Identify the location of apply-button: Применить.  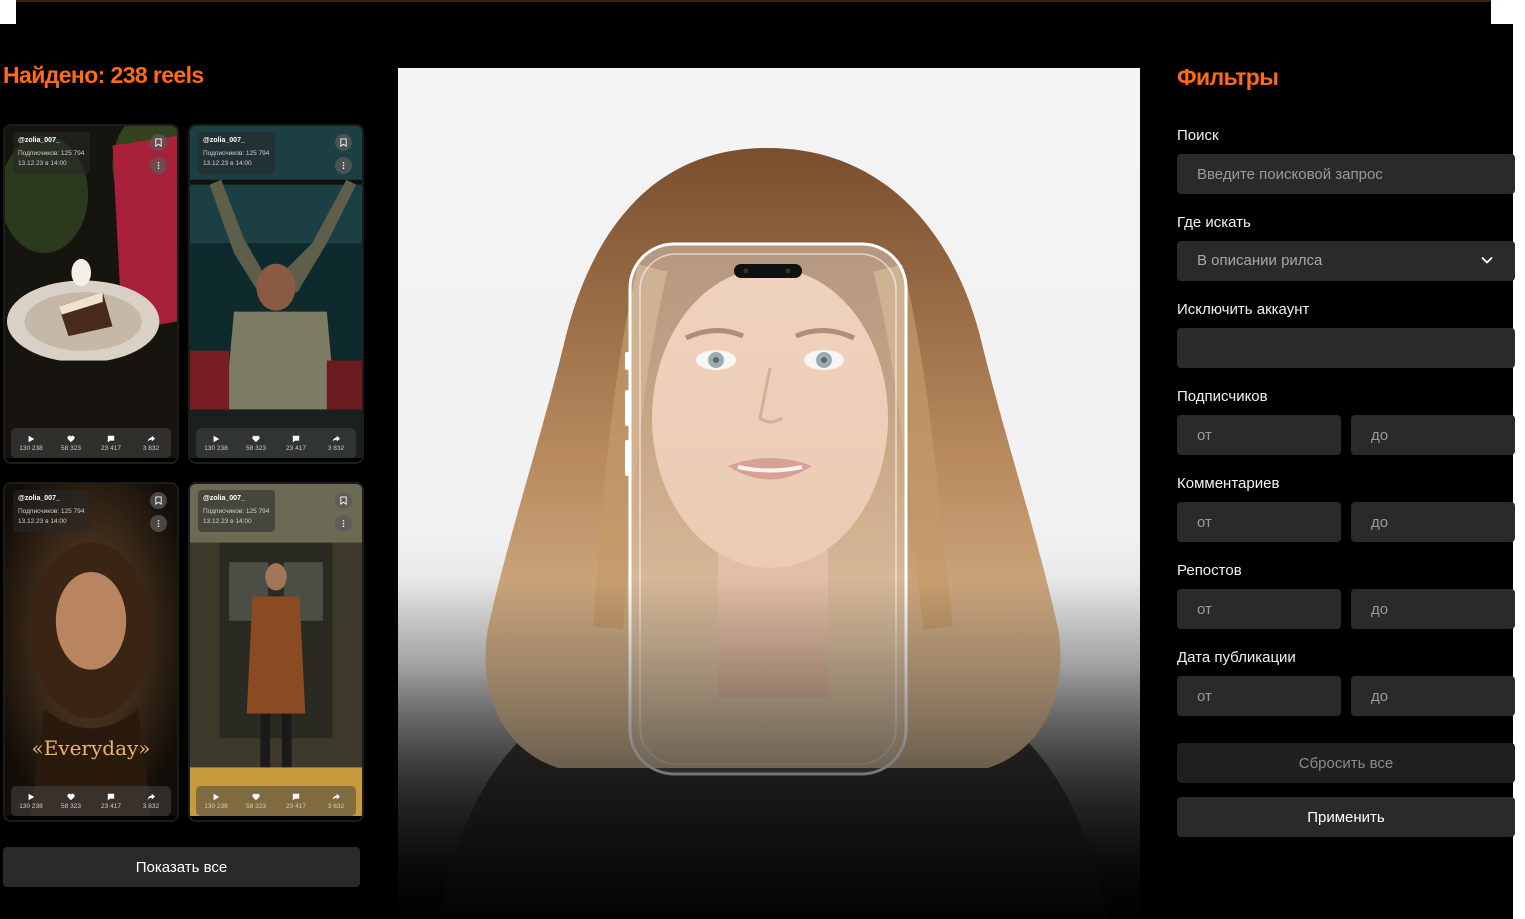
(1346, 817).